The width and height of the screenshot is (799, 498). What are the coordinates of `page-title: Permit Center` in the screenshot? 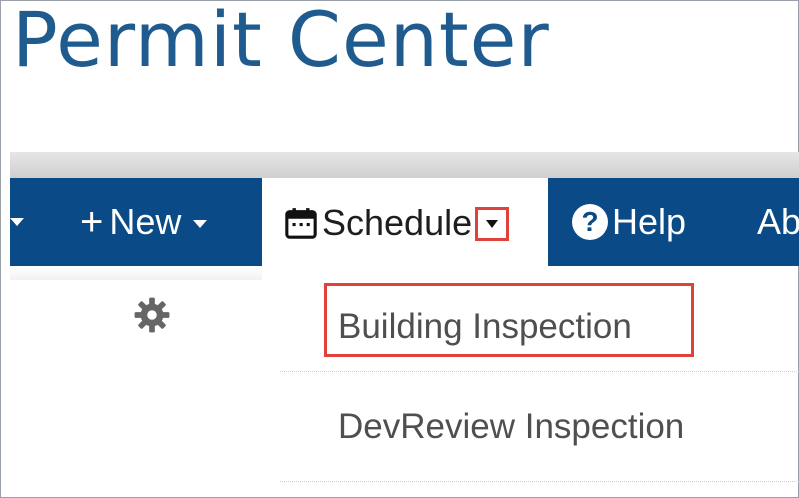 It's located at (281, 42).